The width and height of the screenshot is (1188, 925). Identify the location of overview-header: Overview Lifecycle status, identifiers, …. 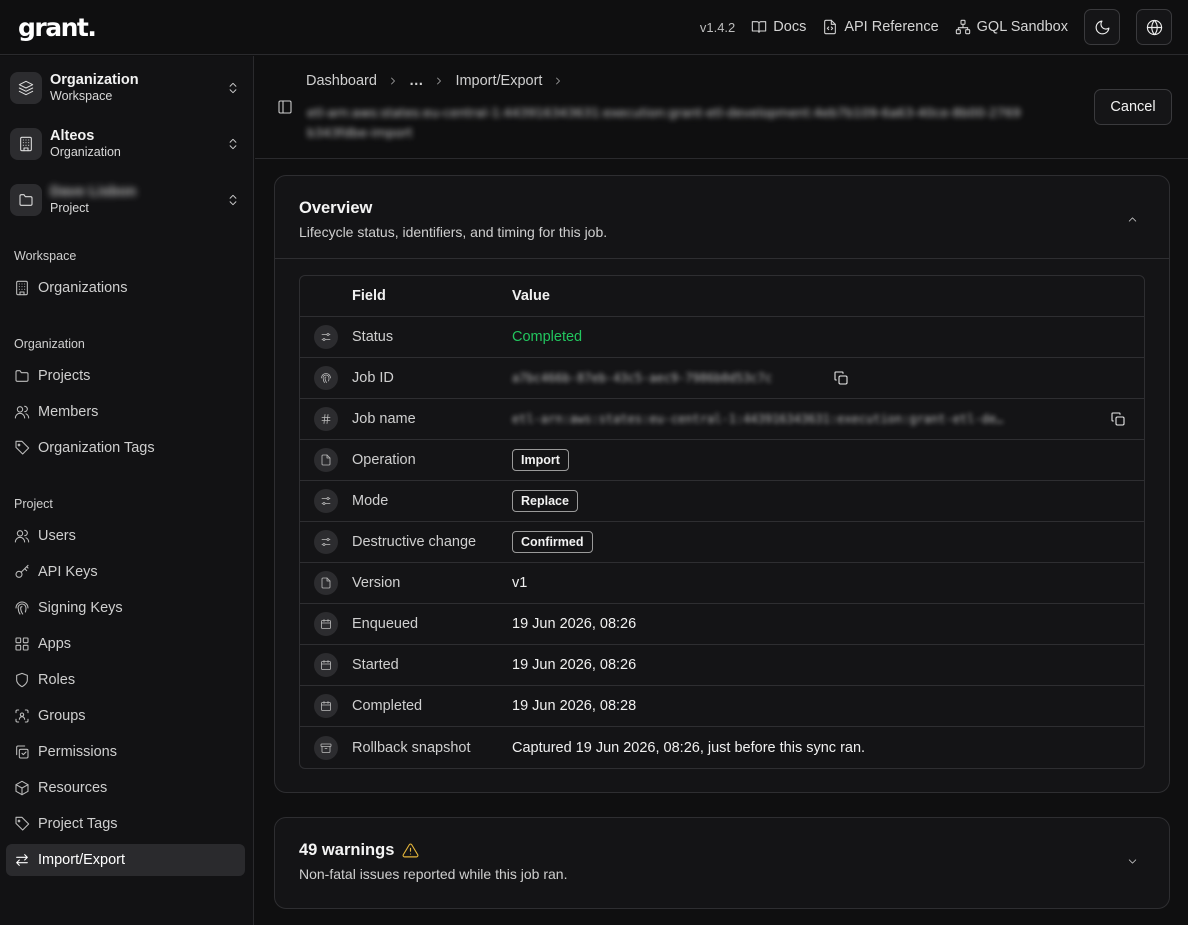
(722, 217).